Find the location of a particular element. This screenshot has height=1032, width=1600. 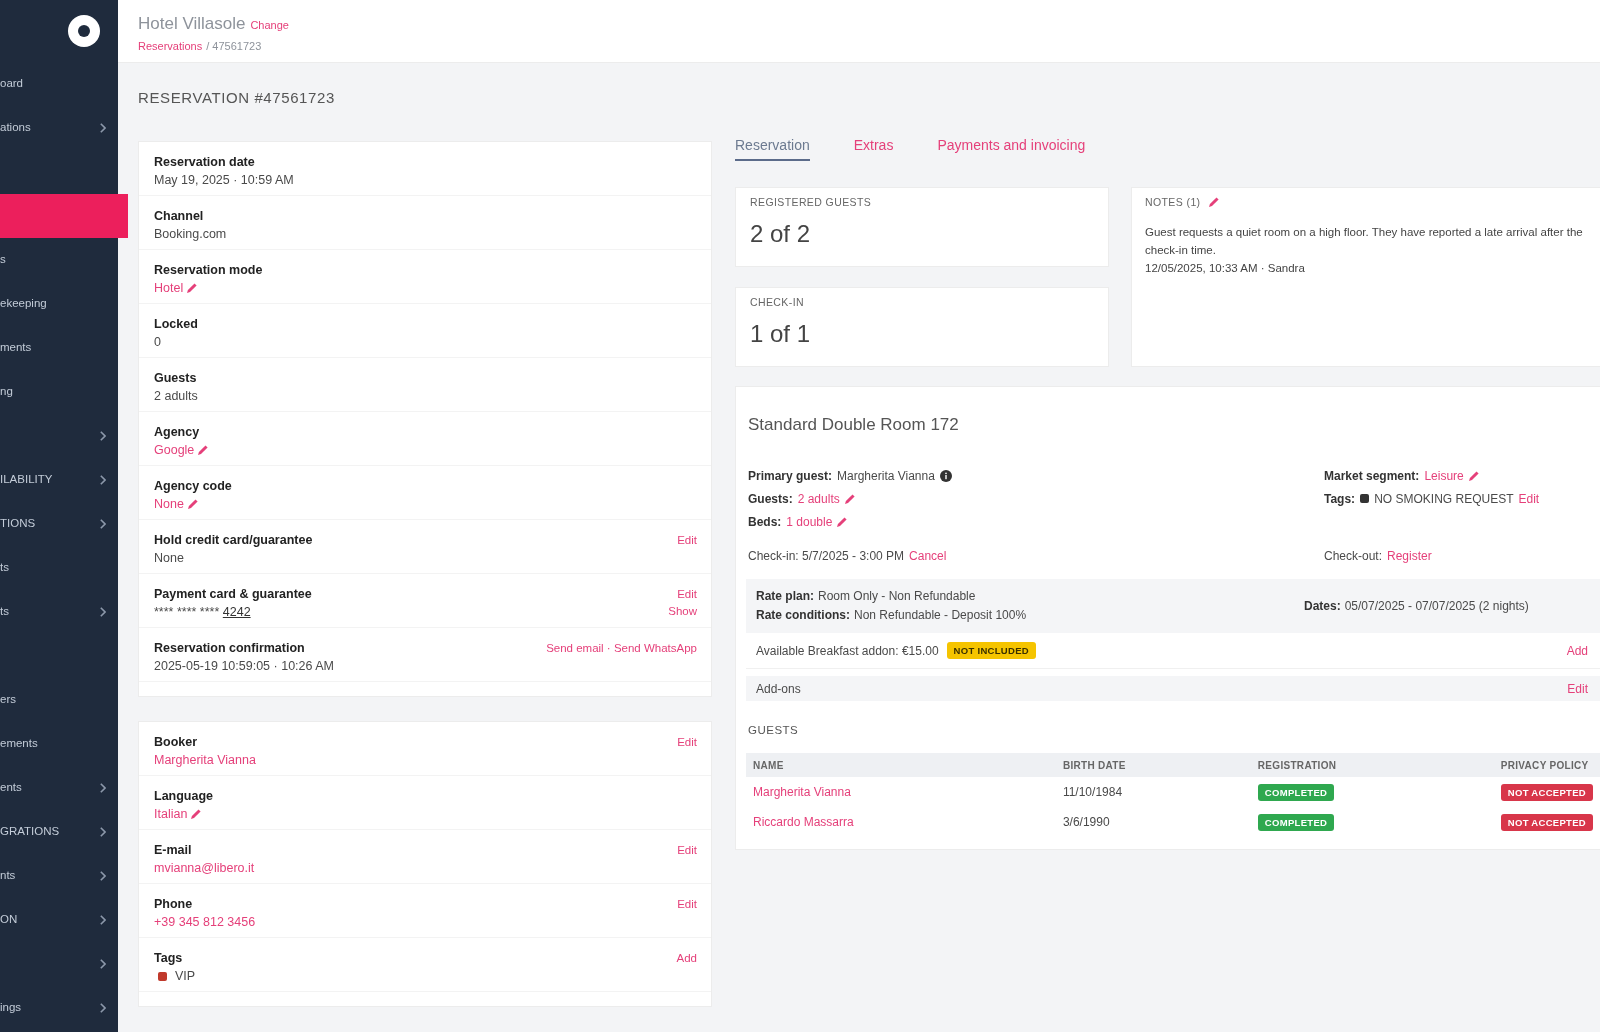

sidebar-item: ekeeping is located at coordinates (59, 304).